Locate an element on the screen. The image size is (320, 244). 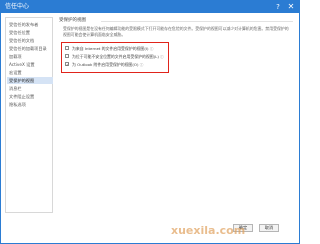
sidebar-item-message-bar: 消息栏 is located at coordinates (30, 88).